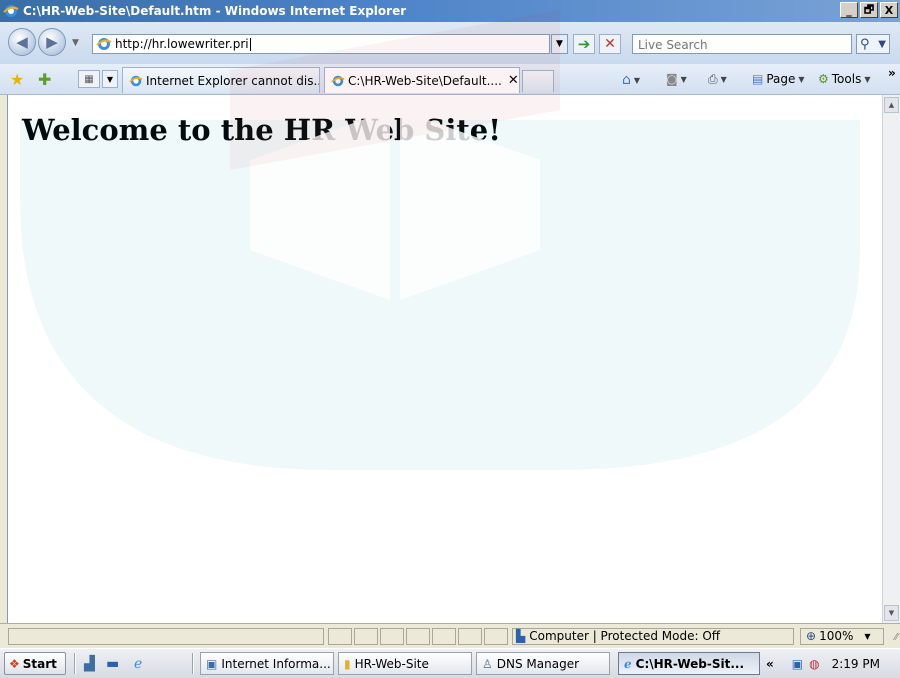  What do you see at coordinates (44, 79) in the screenshot?
I see `add-favorites-icon: ✚` at bounding box center [44, 79].